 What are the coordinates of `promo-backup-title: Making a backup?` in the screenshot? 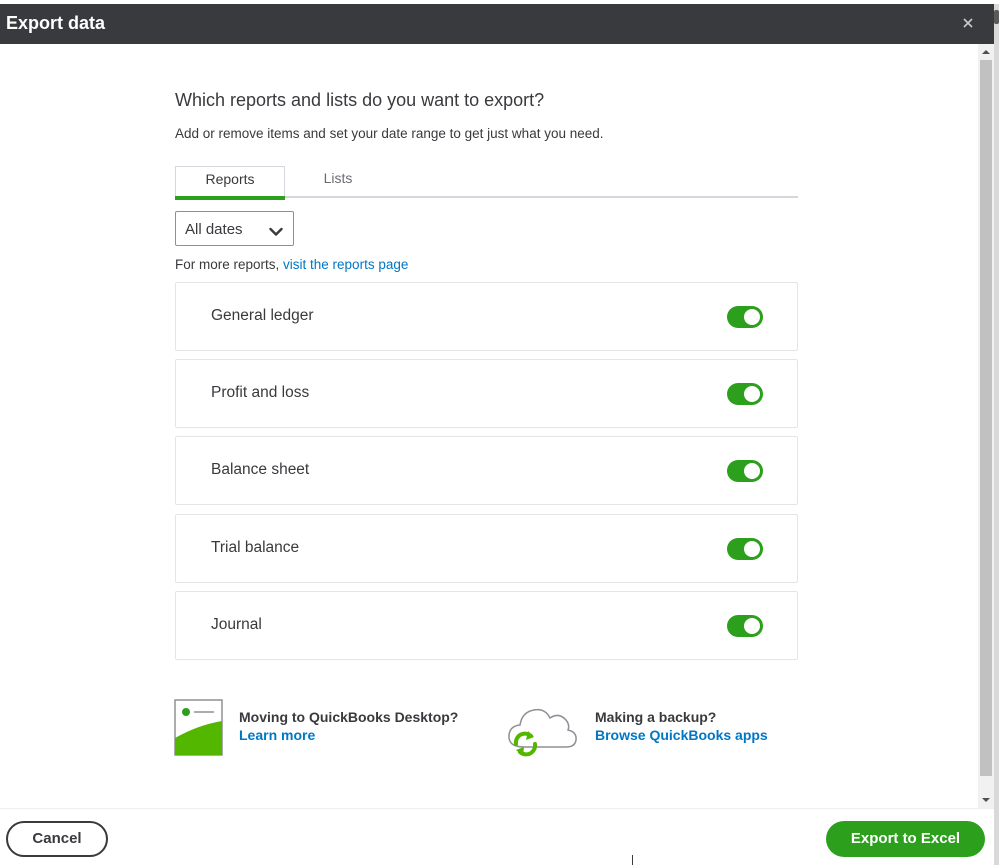 It's located at (656, 717).